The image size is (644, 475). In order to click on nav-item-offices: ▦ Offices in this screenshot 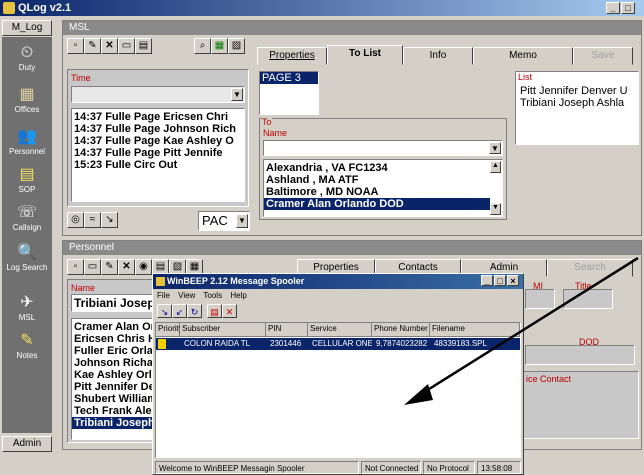, I will do `click(27, 99)`.